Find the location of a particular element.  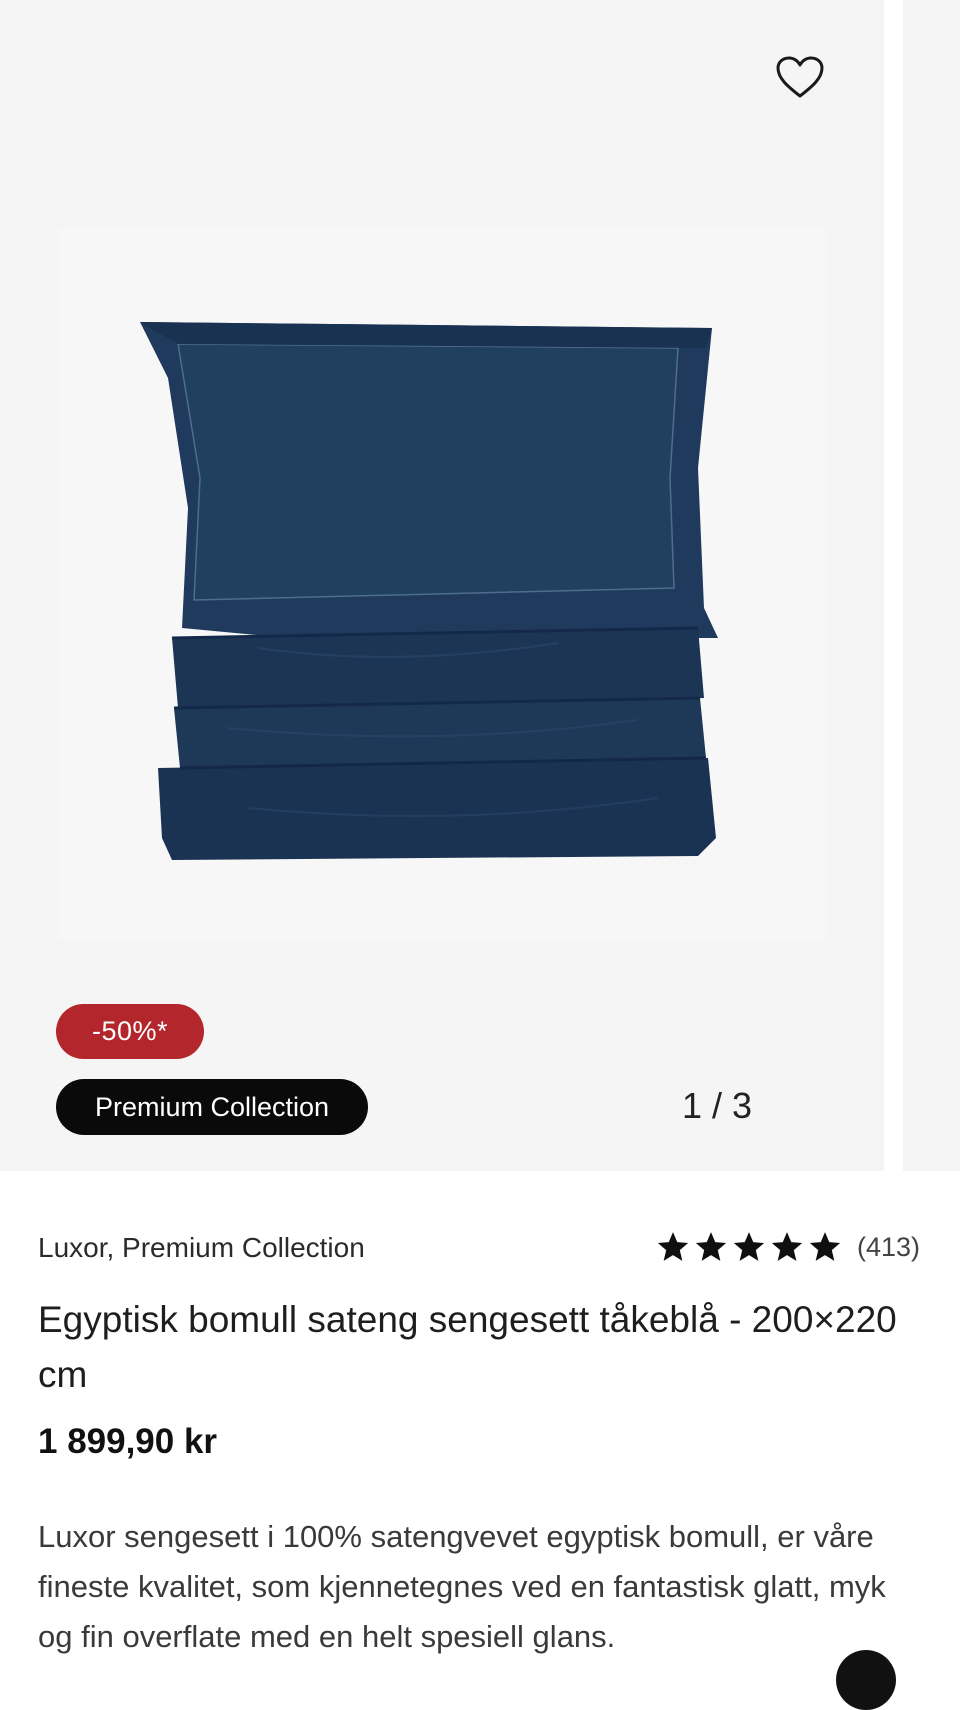

heart-outline-icon is located at coordinates (800, 77).